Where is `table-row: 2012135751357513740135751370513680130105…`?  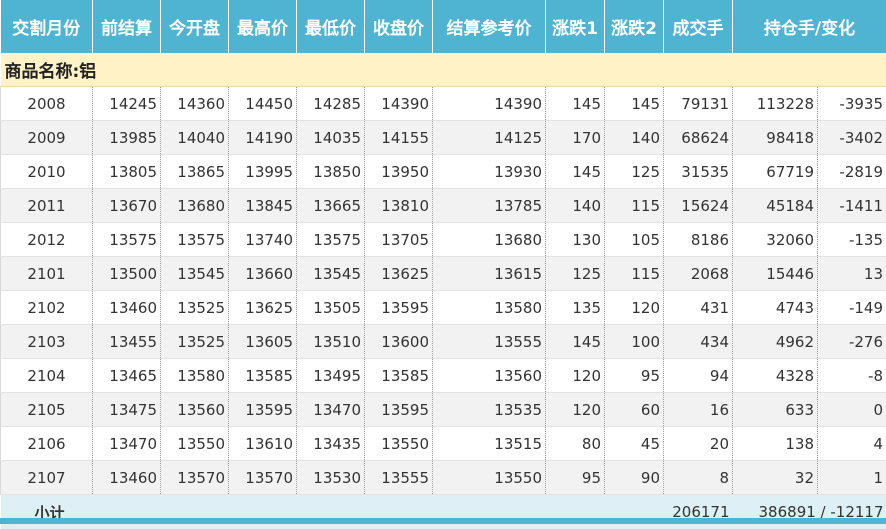 table-row: 2012135751357513740135751370513680130105… is located at coordinates (443, 240).